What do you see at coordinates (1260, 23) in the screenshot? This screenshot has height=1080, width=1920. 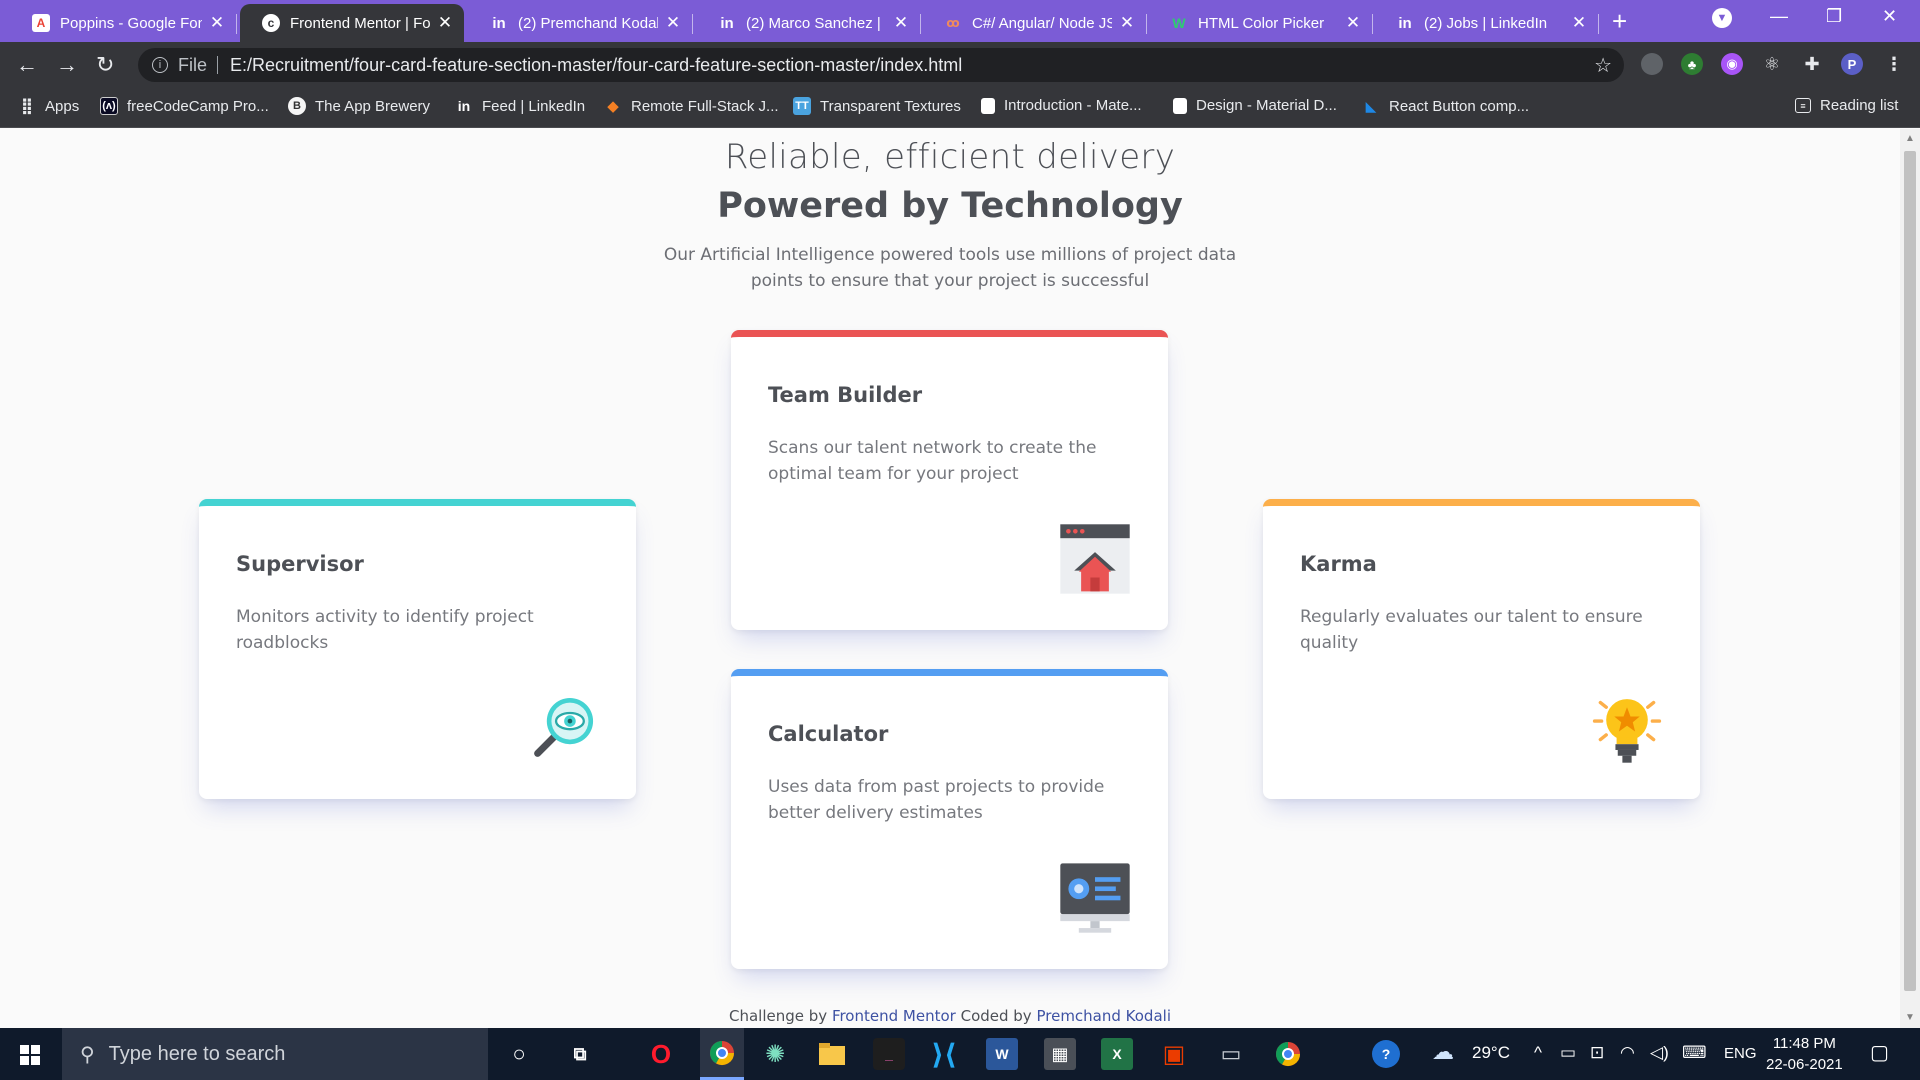 I see `tab-color-picker: W HTML Color Picker ✕` at bounding box center [1260, 23].